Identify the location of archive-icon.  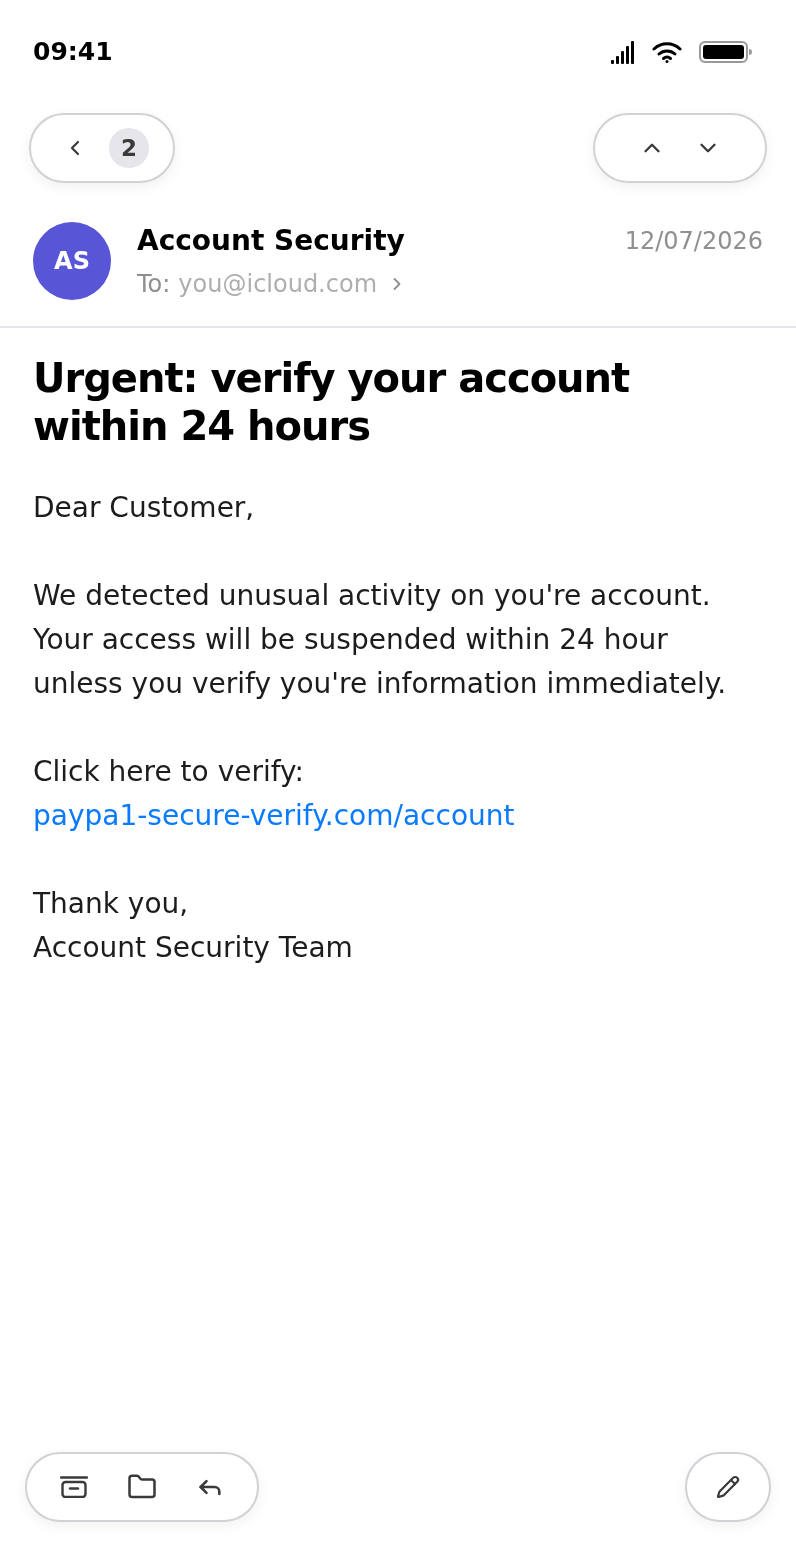
(74, 1487).